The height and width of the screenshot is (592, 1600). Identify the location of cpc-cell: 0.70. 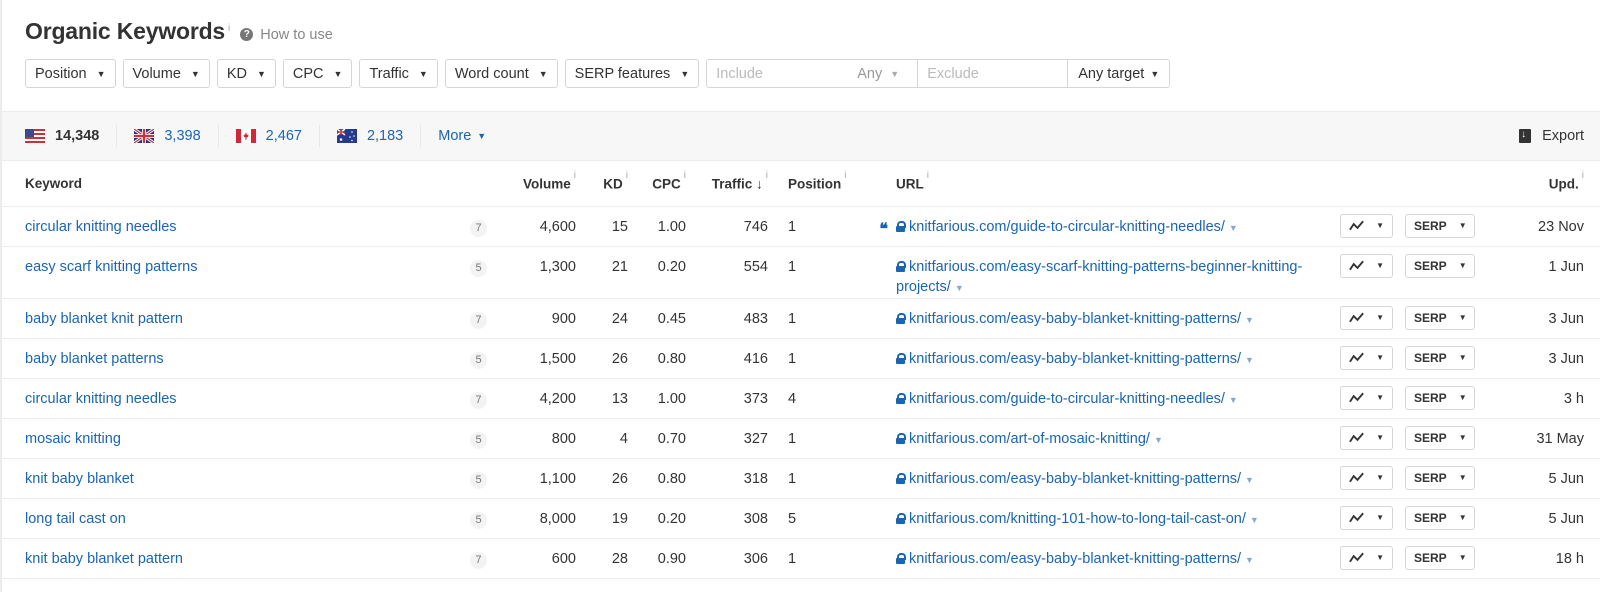
(657, 438).